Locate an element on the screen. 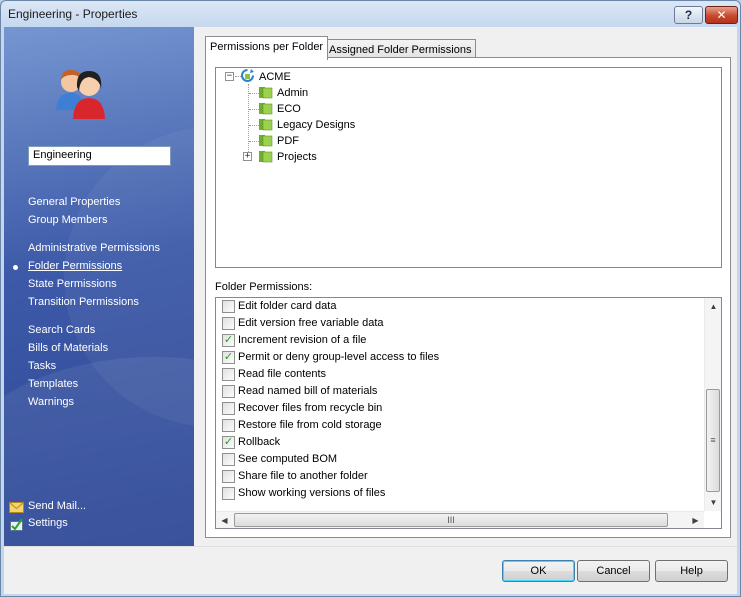 The width and height of the screenshot is (741, 597). nav-bills-of-materials: Bills of Materials is located at coordinates (68, 348).